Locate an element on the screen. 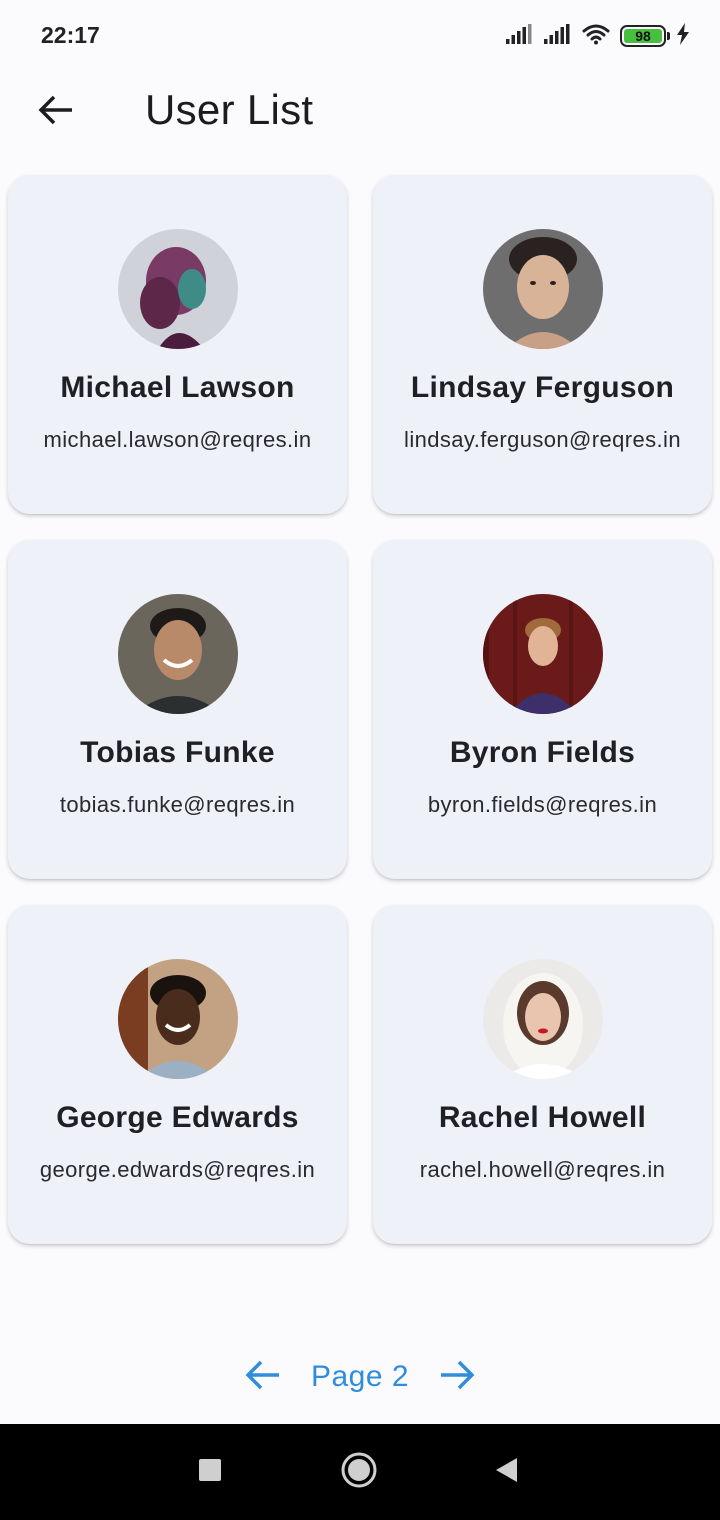  previous-page-button is located at coordinates (263, 1377).